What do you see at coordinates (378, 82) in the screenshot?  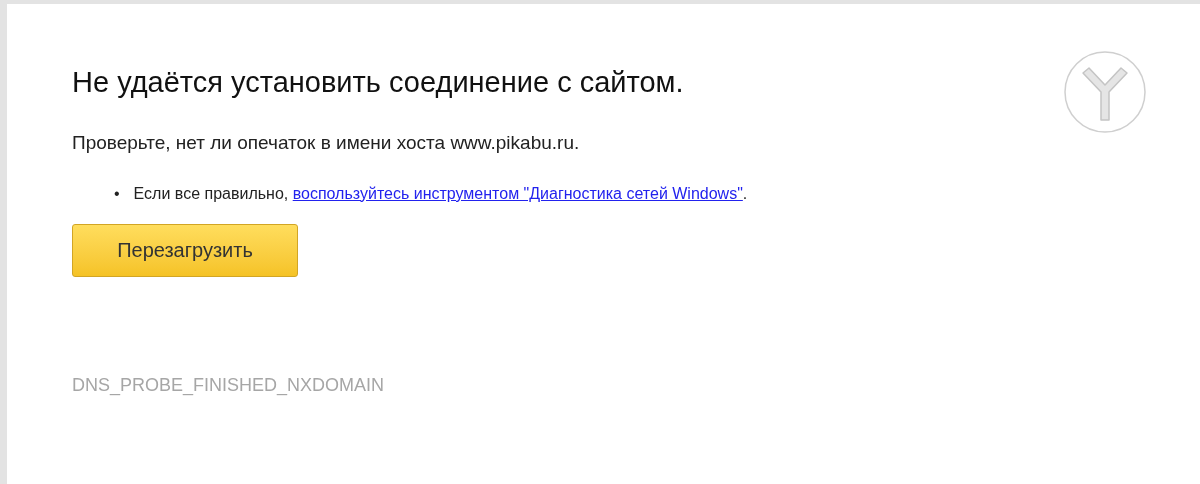 I see `error-title: Не удаётся установить соединение с сайтом.` at bounding box center [378, 82].